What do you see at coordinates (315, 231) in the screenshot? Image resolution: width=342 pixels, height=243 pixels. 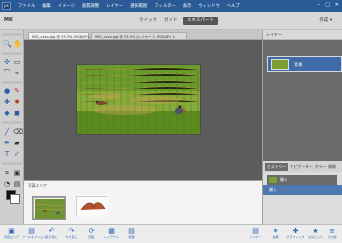 I see `favorites-icon: ★` at bounding box center [315, 231].